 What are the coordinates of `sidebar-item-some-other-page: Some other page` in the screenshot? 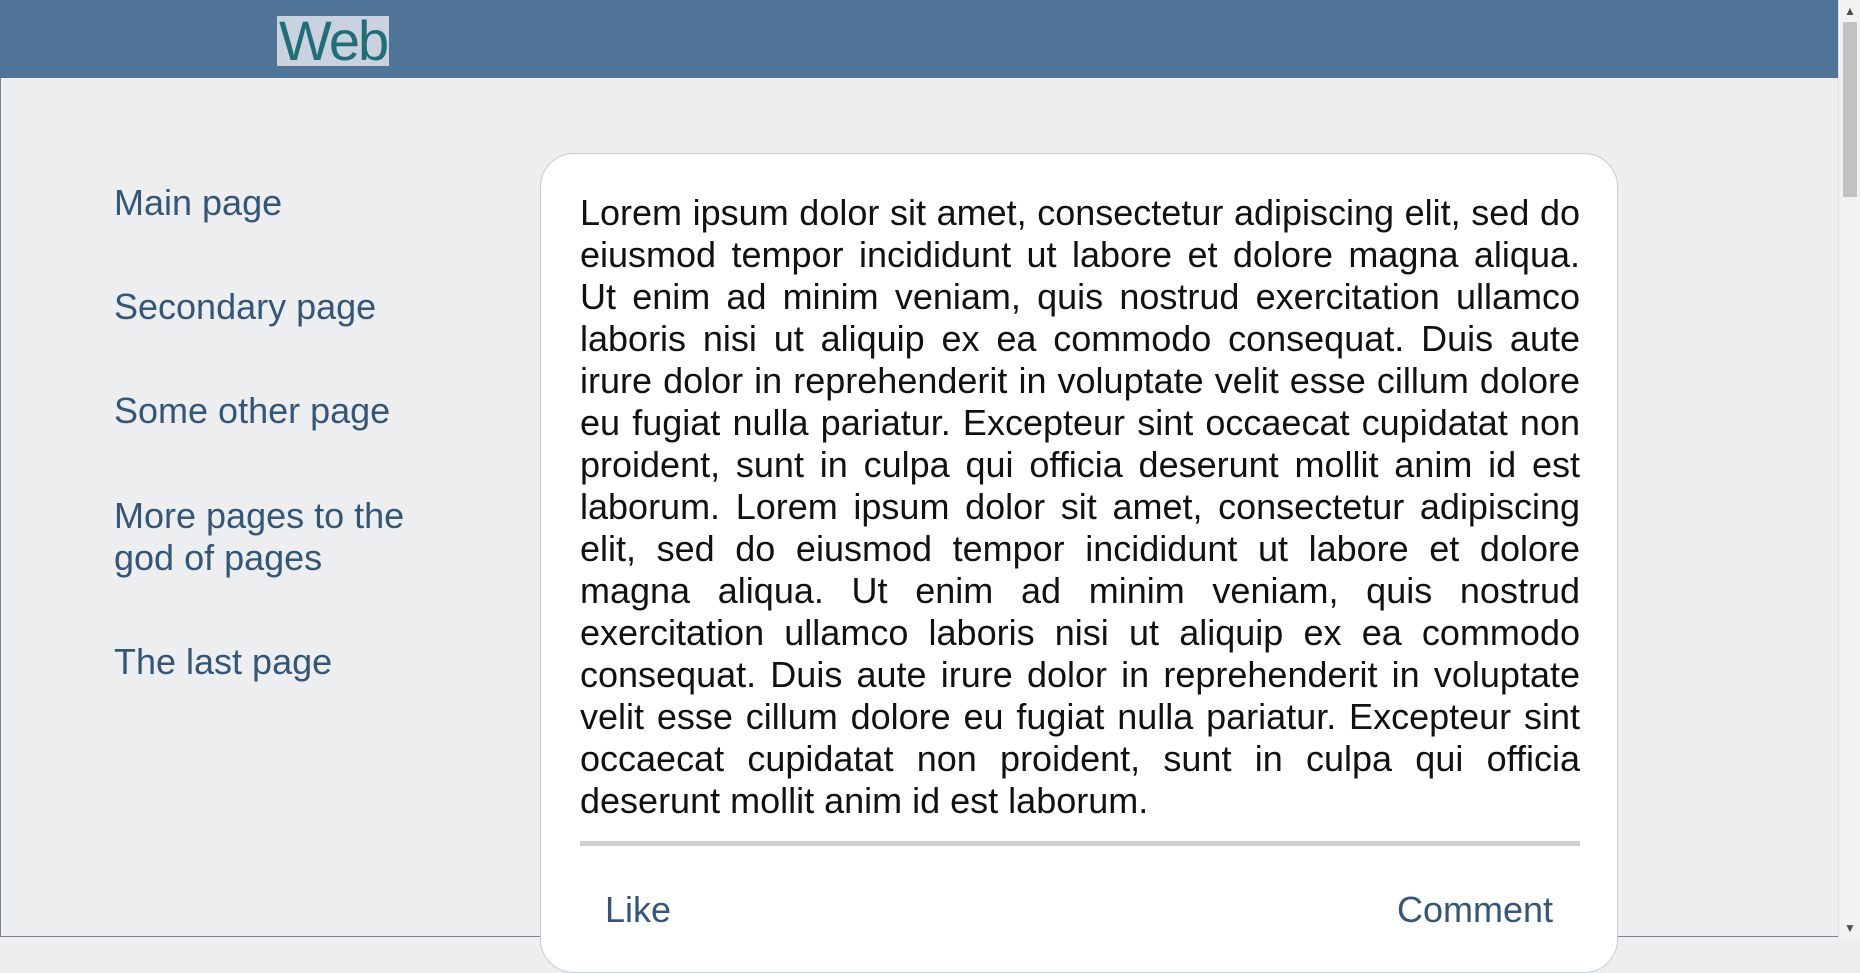 It's located at (274, 411).